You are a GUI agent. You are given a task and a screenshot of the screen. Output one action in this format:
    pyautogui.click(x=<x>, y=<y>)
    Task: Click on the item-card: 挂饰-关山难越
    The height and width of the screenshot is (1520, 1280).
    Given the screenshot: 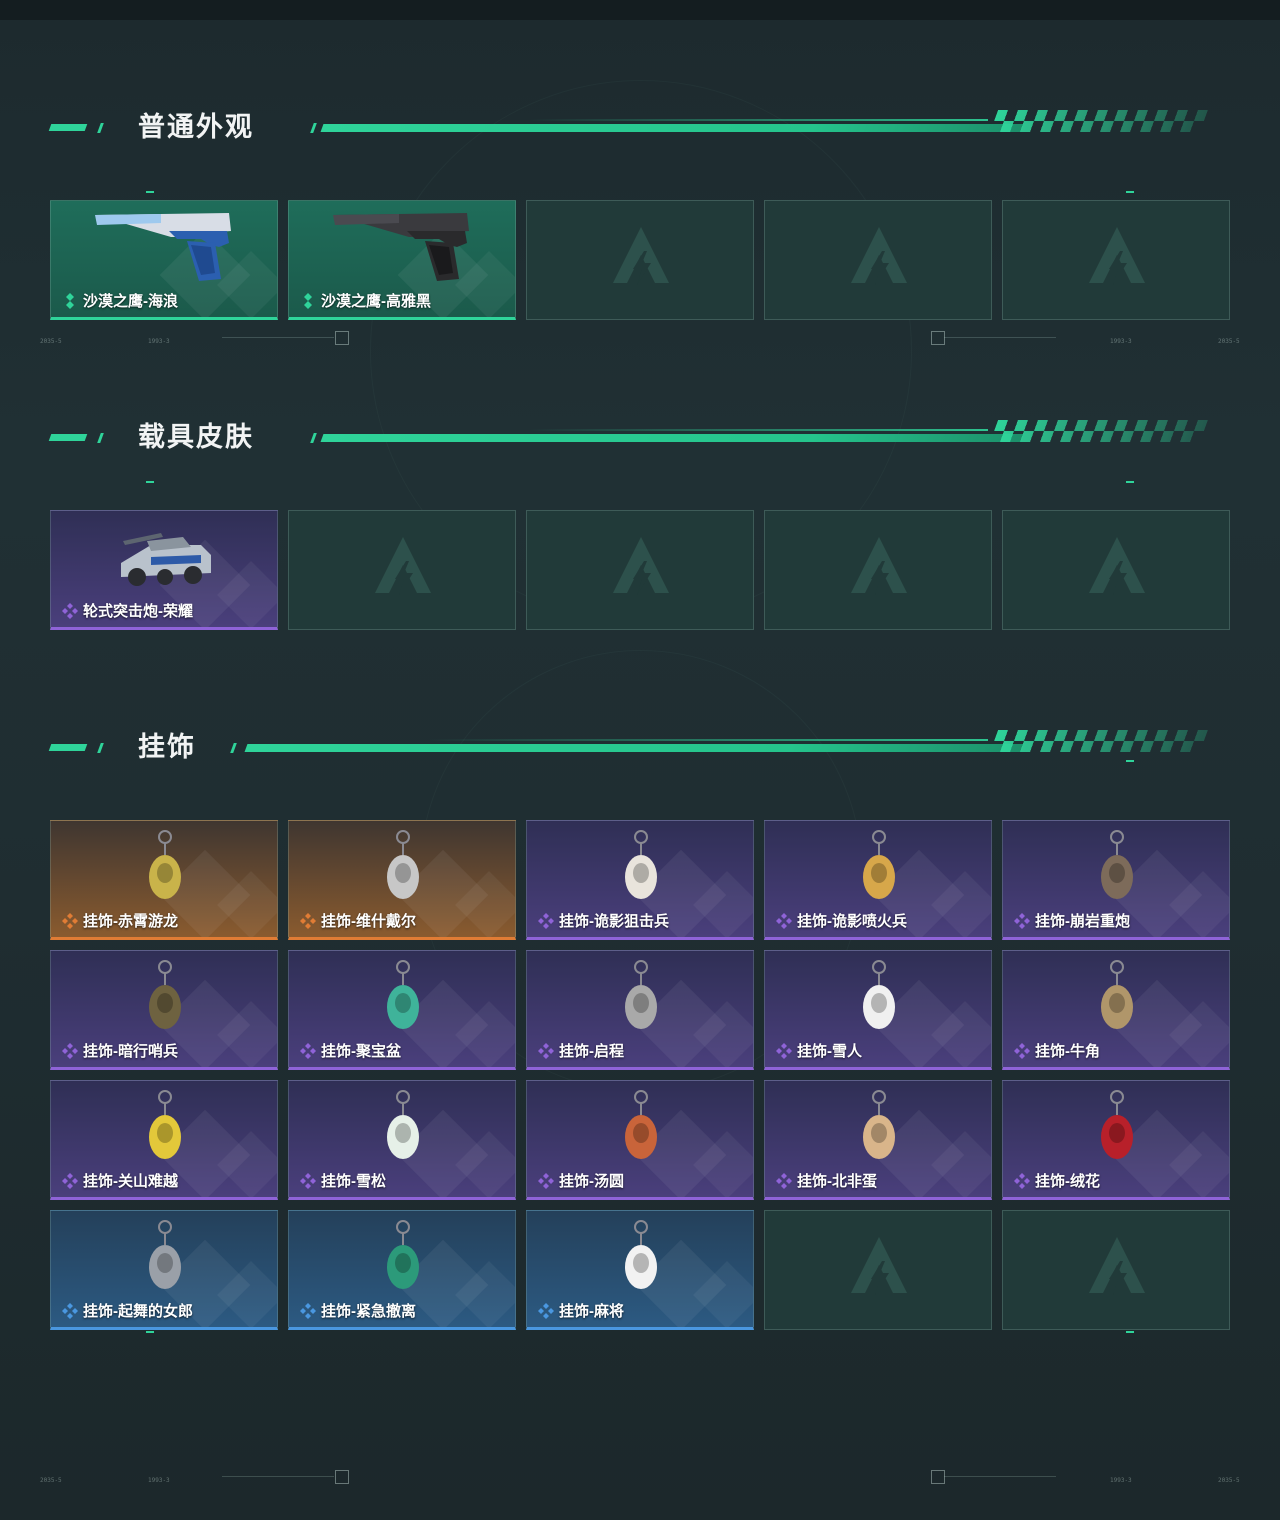 What is the action you would take?
    pyautogui.click(x=164, y=1140)
    